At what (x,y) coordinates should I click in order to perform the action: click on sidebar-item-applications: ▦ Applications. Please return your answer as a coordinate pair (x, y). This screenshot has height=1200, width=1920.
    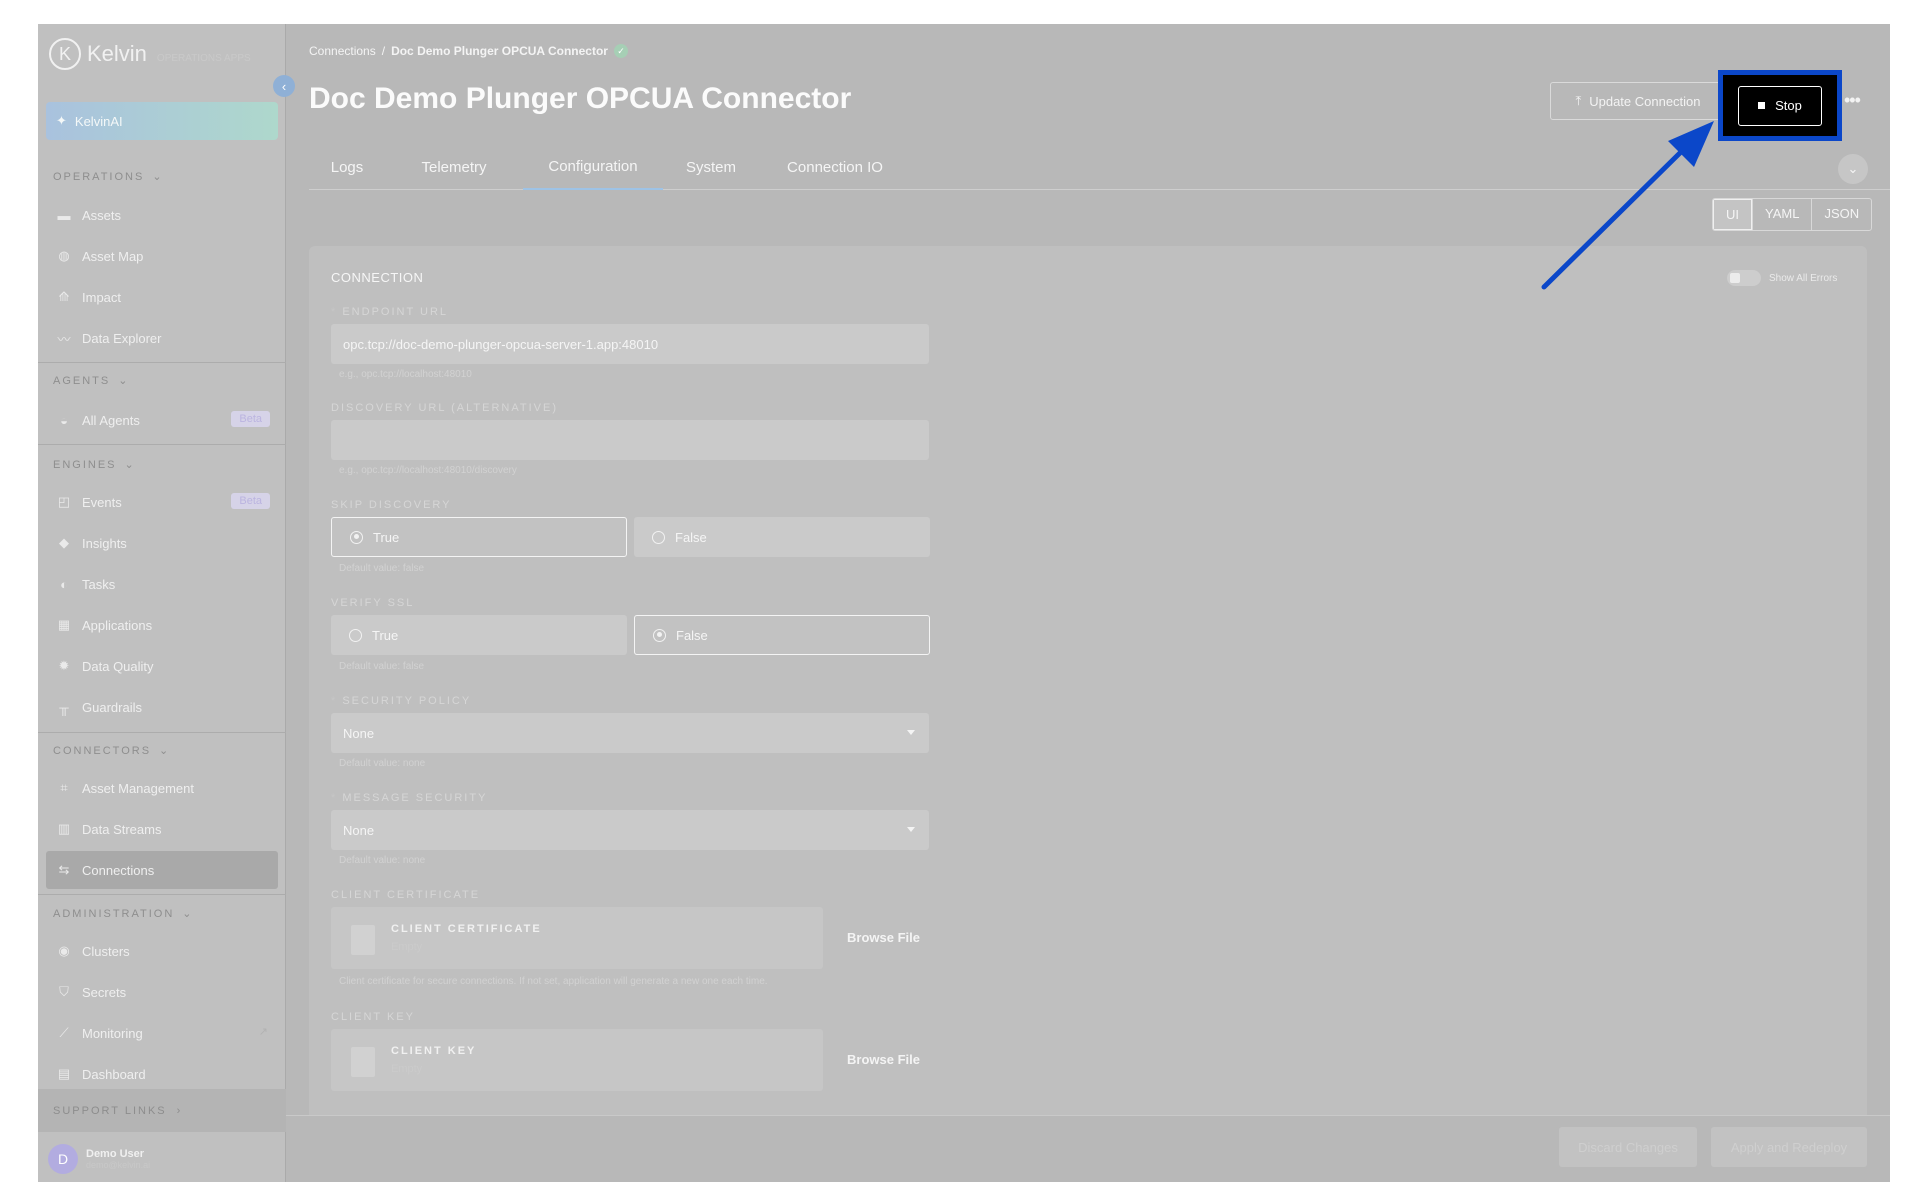
    Looking at the image, I should click on (162, 625).